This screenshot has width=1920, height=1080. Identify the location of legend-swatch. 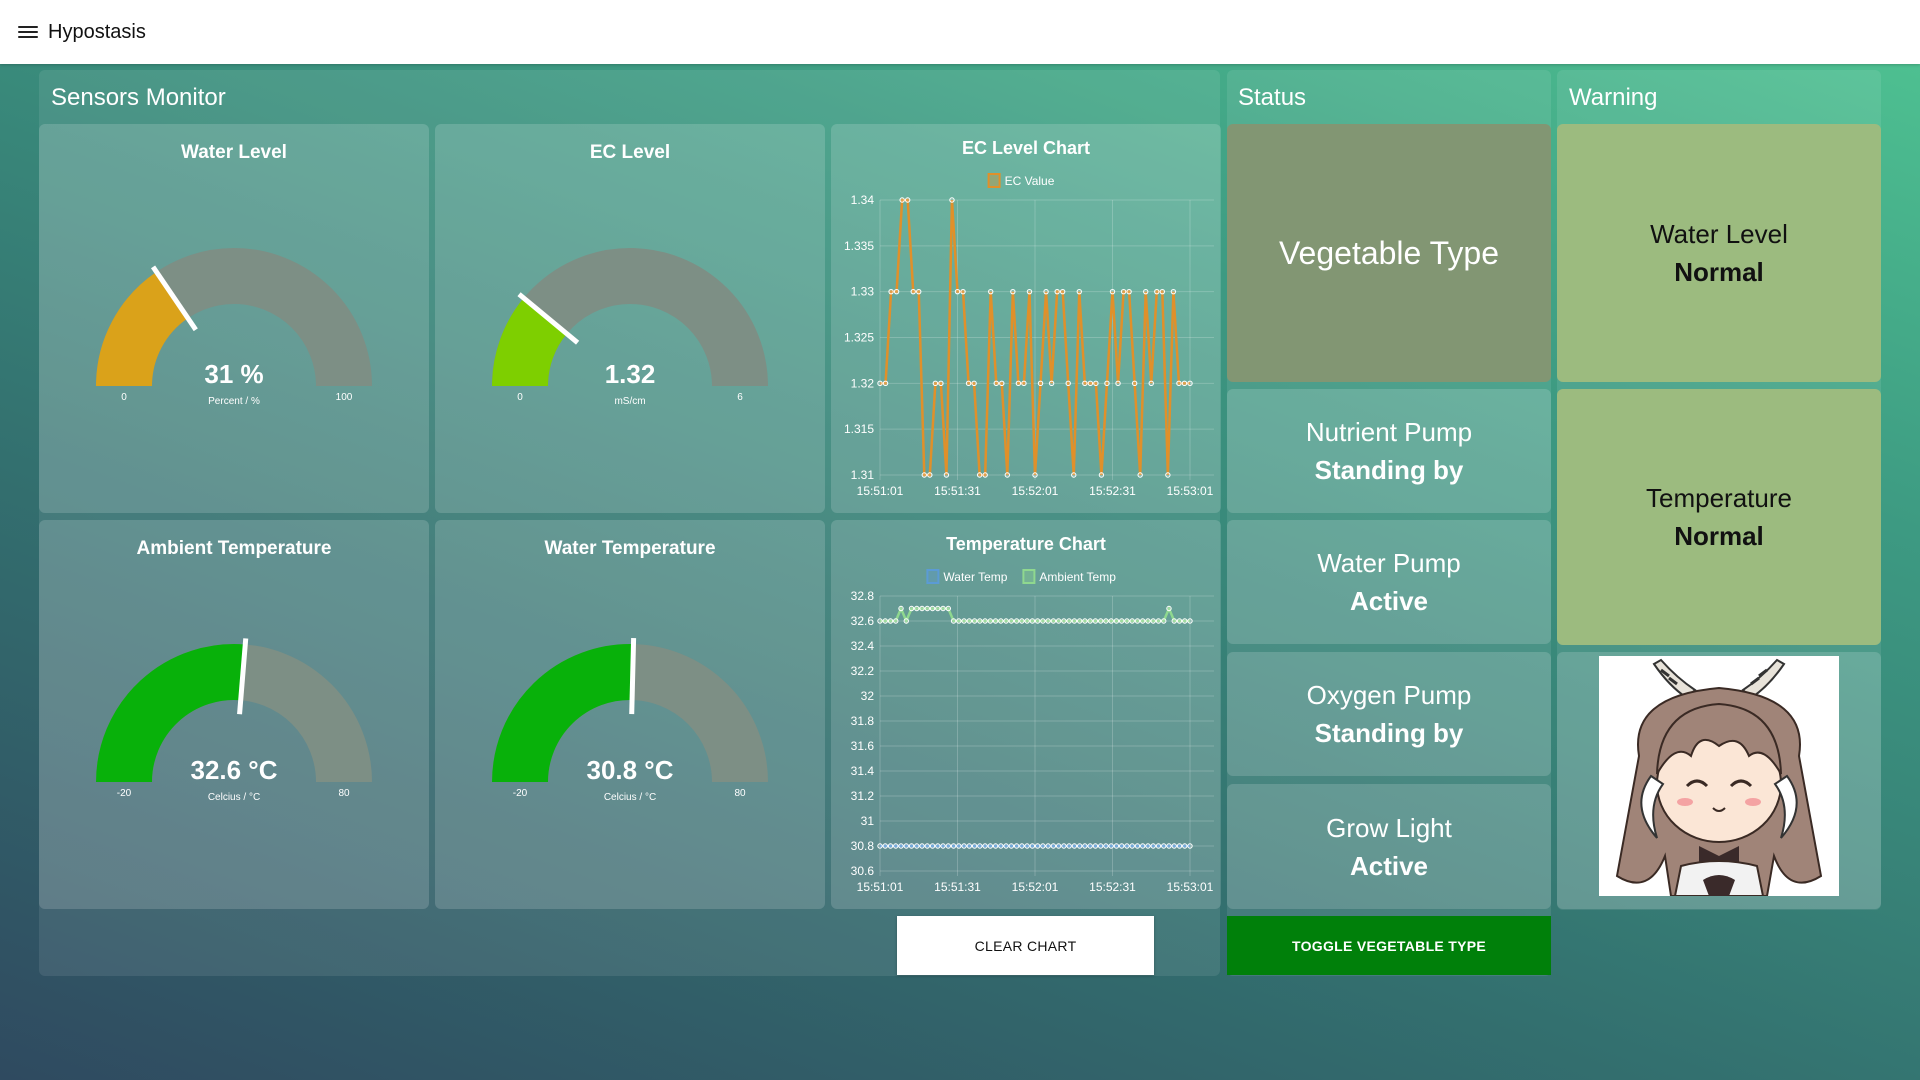
(933, 576).